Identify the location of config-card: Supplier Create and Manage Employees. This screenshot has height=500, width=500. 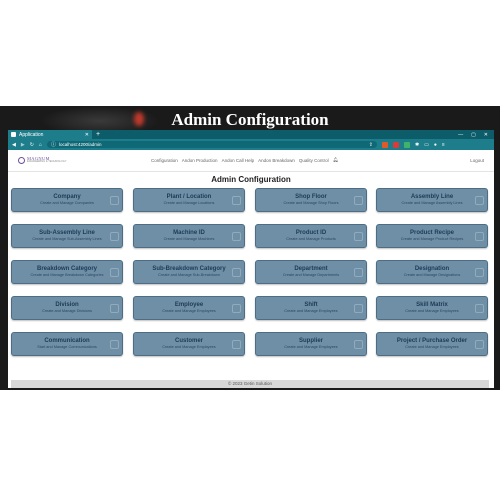
(311, 344).